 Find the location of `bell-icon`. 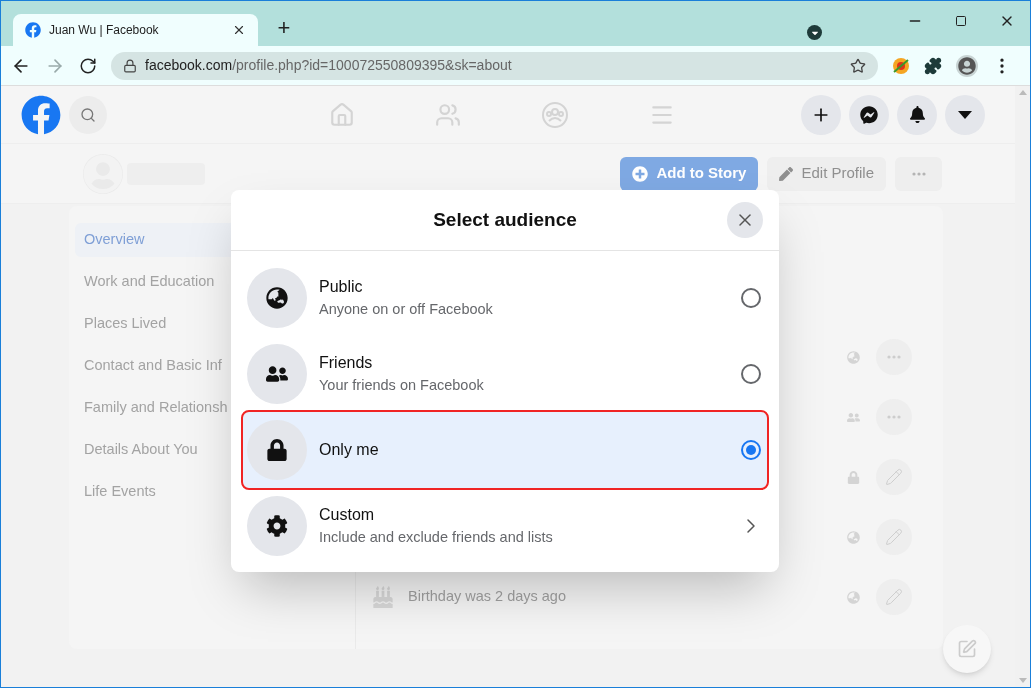

bell-icon is located at coordinates (917, 114).